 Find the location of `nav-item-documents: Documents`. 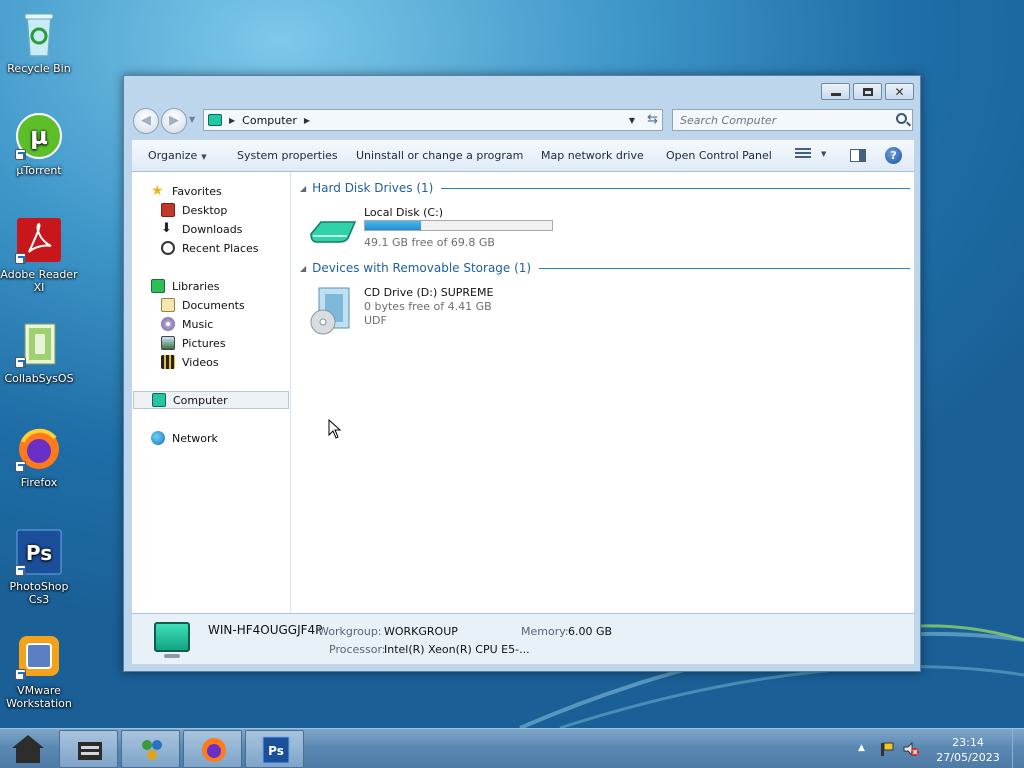

nav-item-documents: Documents is located at coordinates (210, 305).